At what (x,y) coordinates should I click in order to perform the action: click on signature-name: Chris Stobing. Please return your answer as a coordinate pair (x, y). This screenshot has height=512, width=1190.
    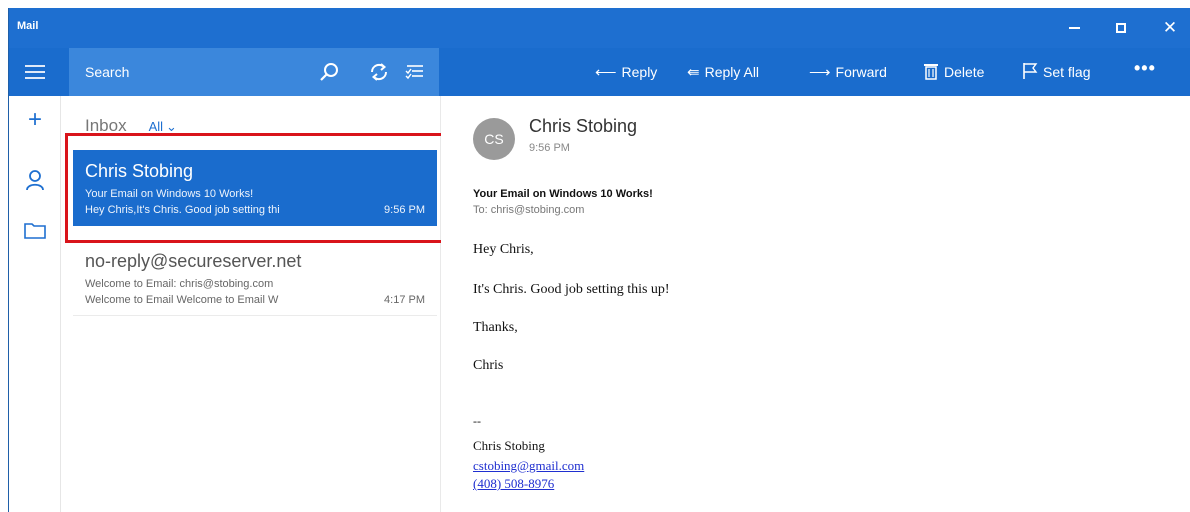
    Looking at the image, I should click on (509, 445).